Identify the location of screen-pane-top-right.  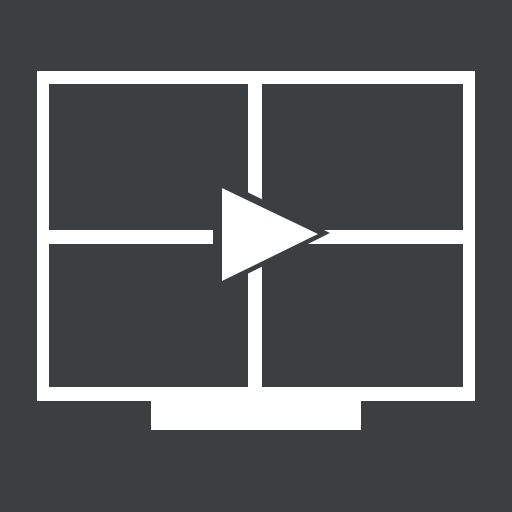
(362, 157).